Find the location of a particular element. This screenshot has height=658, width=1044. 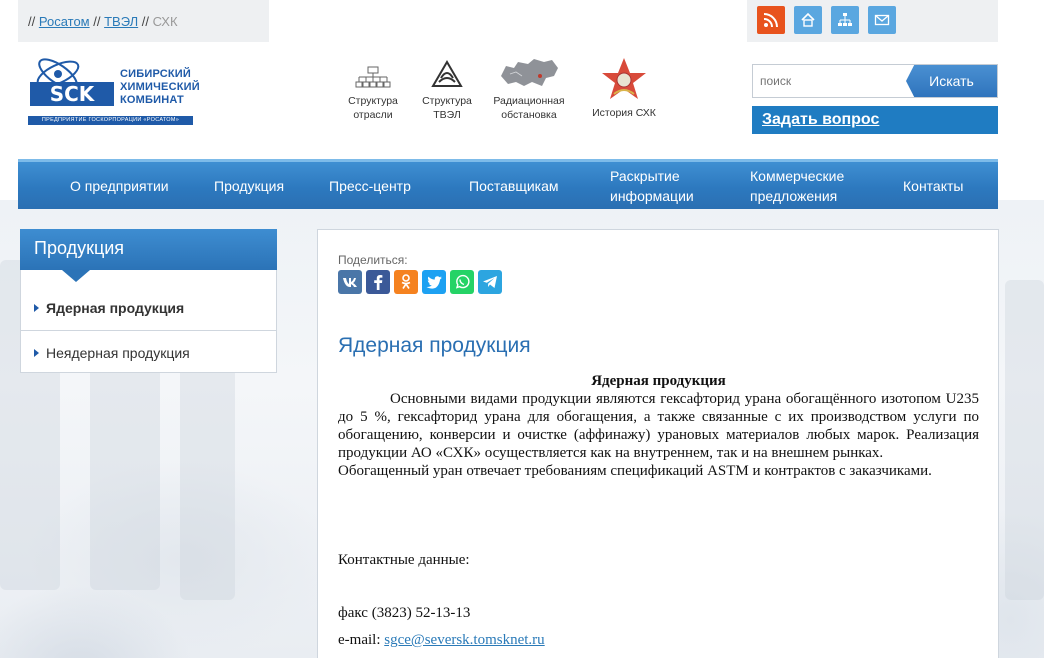

sitemap-icon is located at coordinates (845, 19).